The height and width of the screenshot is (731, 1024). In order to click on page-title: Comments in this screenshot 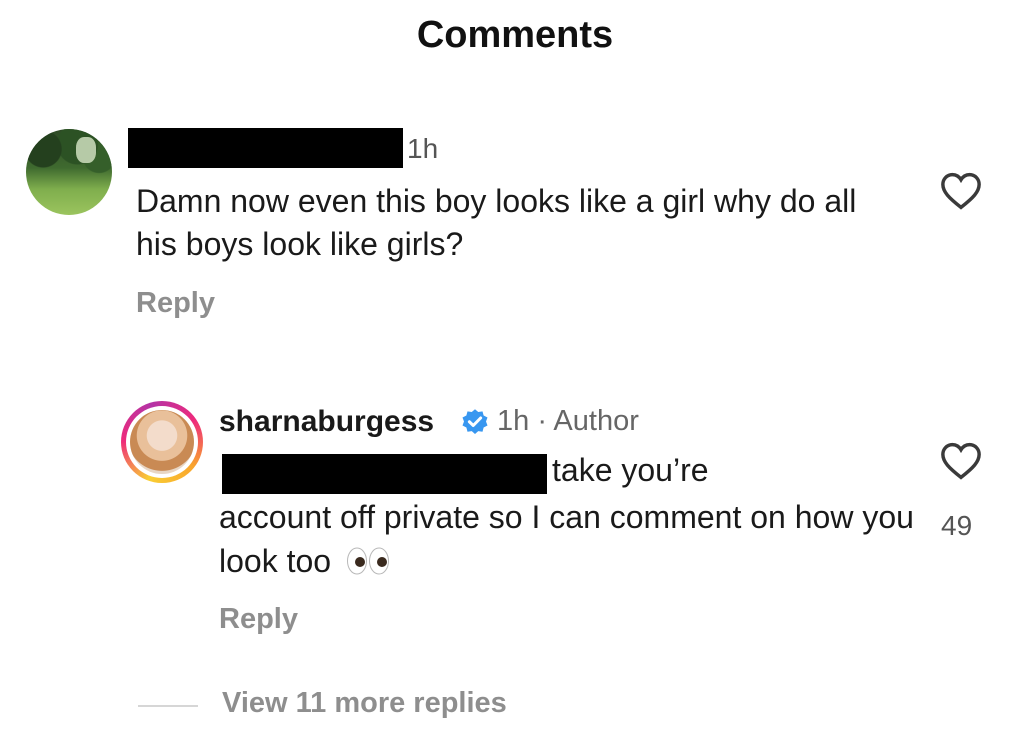, I will do `click(515, 35)`.